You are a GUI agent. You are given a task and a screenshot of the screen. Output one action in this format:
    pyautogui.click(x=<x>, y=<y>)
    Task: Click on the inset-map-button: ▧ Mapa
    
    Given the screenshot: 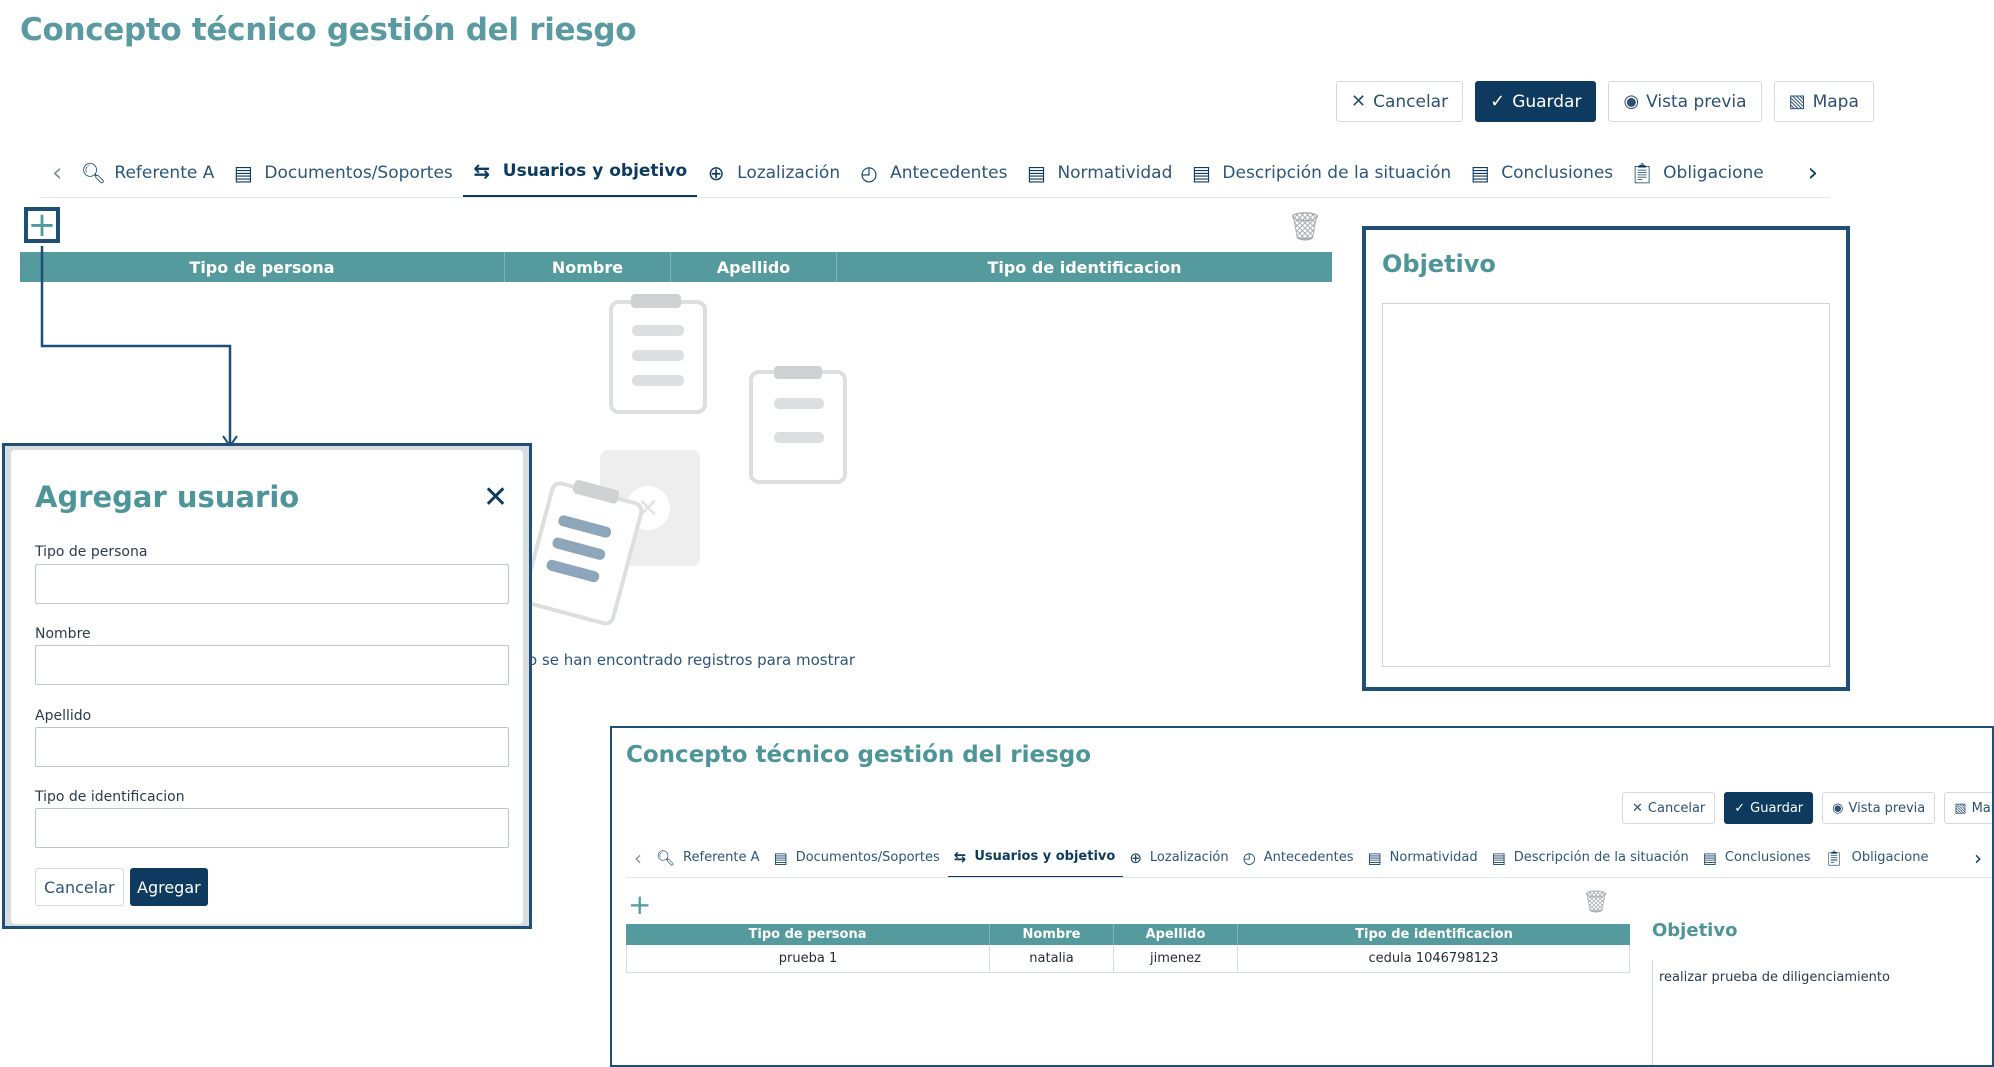 What is the action you would take?
    pyautogui.click(x=1968, y=808)
    